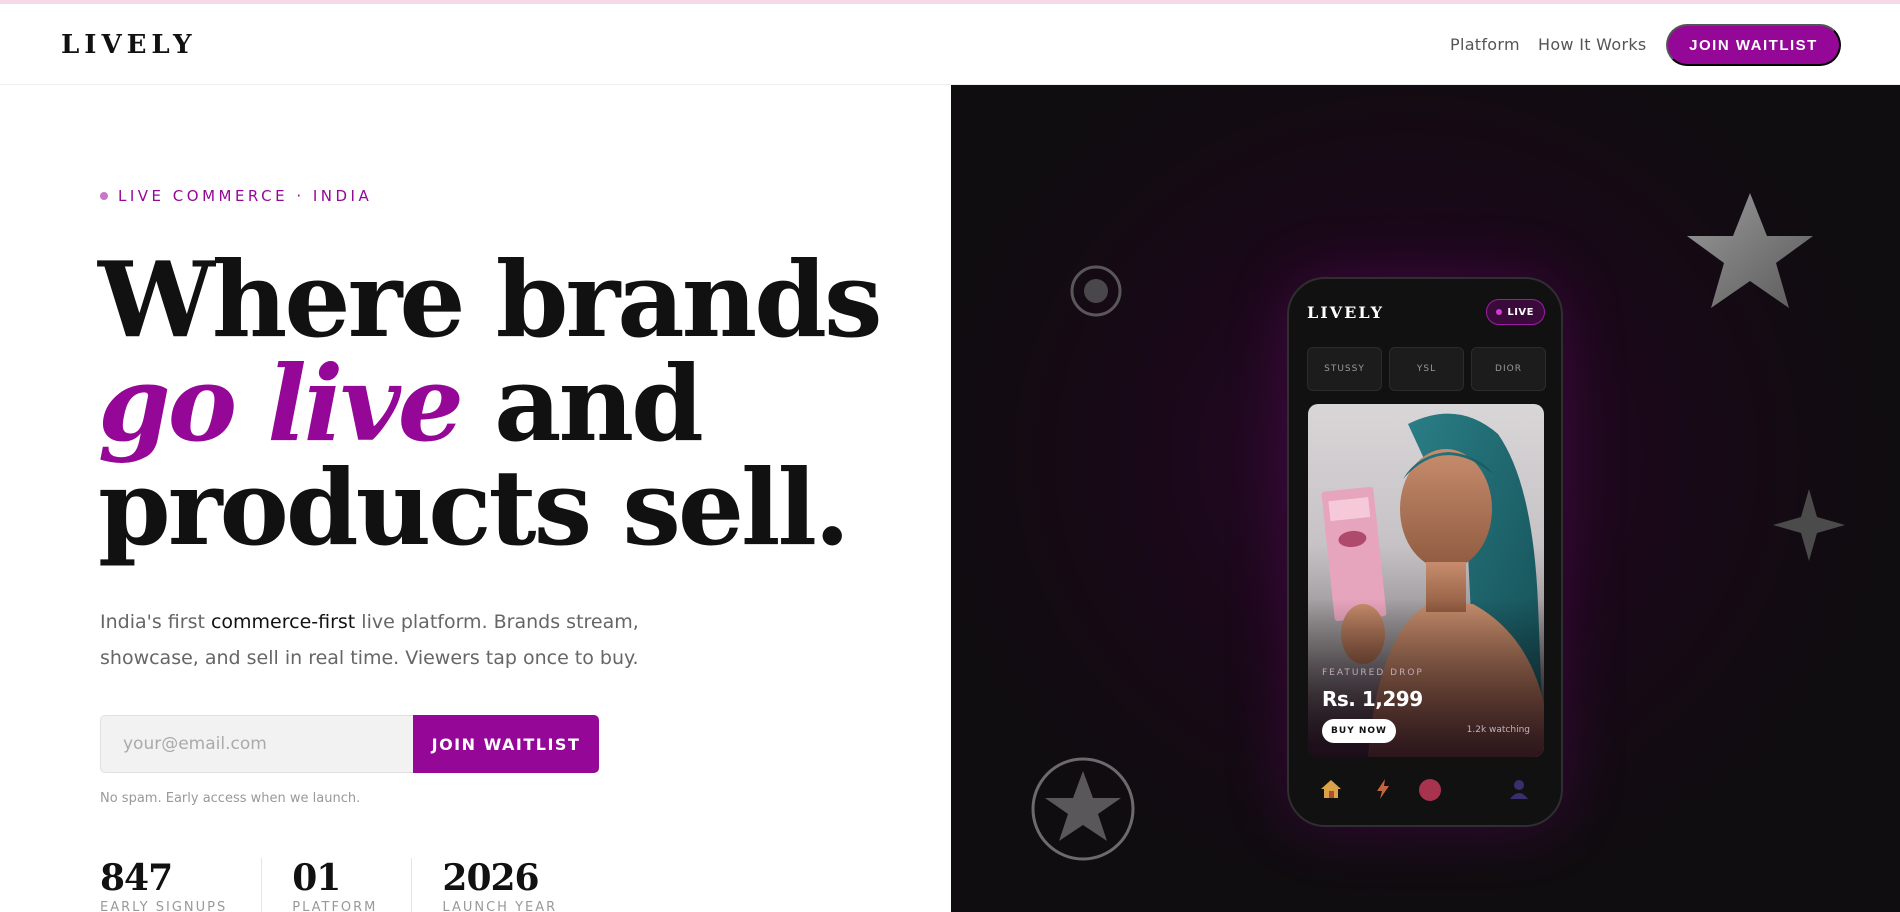 The width and height of the screenshot is (1900, 912). I want to click on viewer-count: 1.2k watching, so click(1498, 730).